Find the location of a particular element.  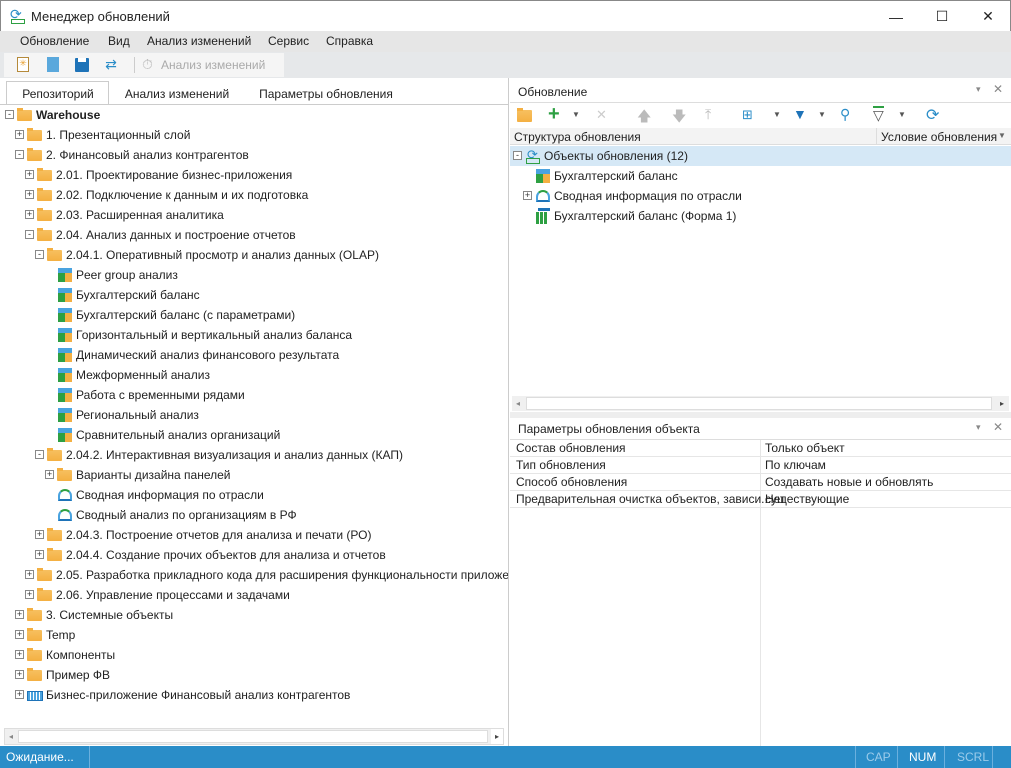

minimize-button: — is located at coordinates (896, 16).